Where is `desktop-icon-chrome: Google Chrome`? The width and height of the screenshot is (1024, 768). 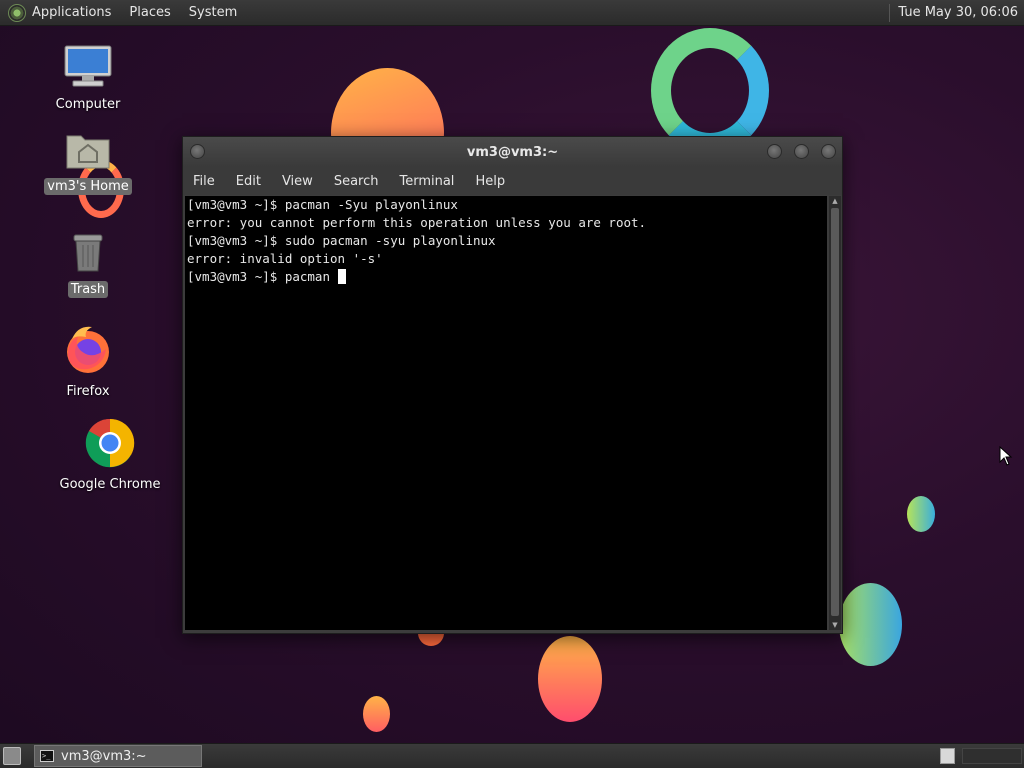
desktop-icon-chrome: Google Chrome is located at coordinates (110, 455).